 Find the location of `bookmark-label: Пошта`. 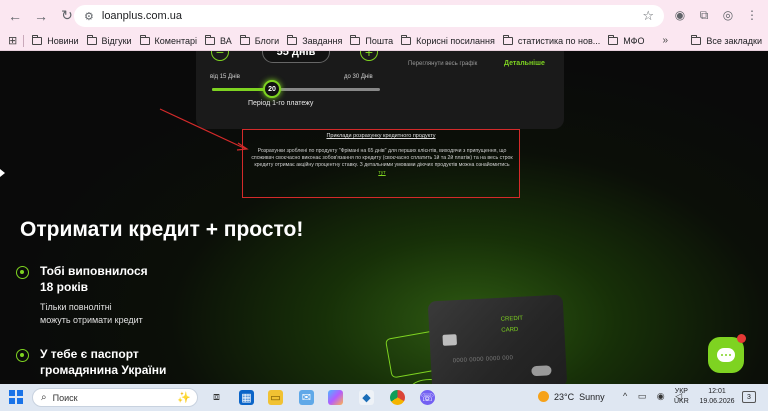

bookmark-label: Пошта is located at coordinates (379, 40).